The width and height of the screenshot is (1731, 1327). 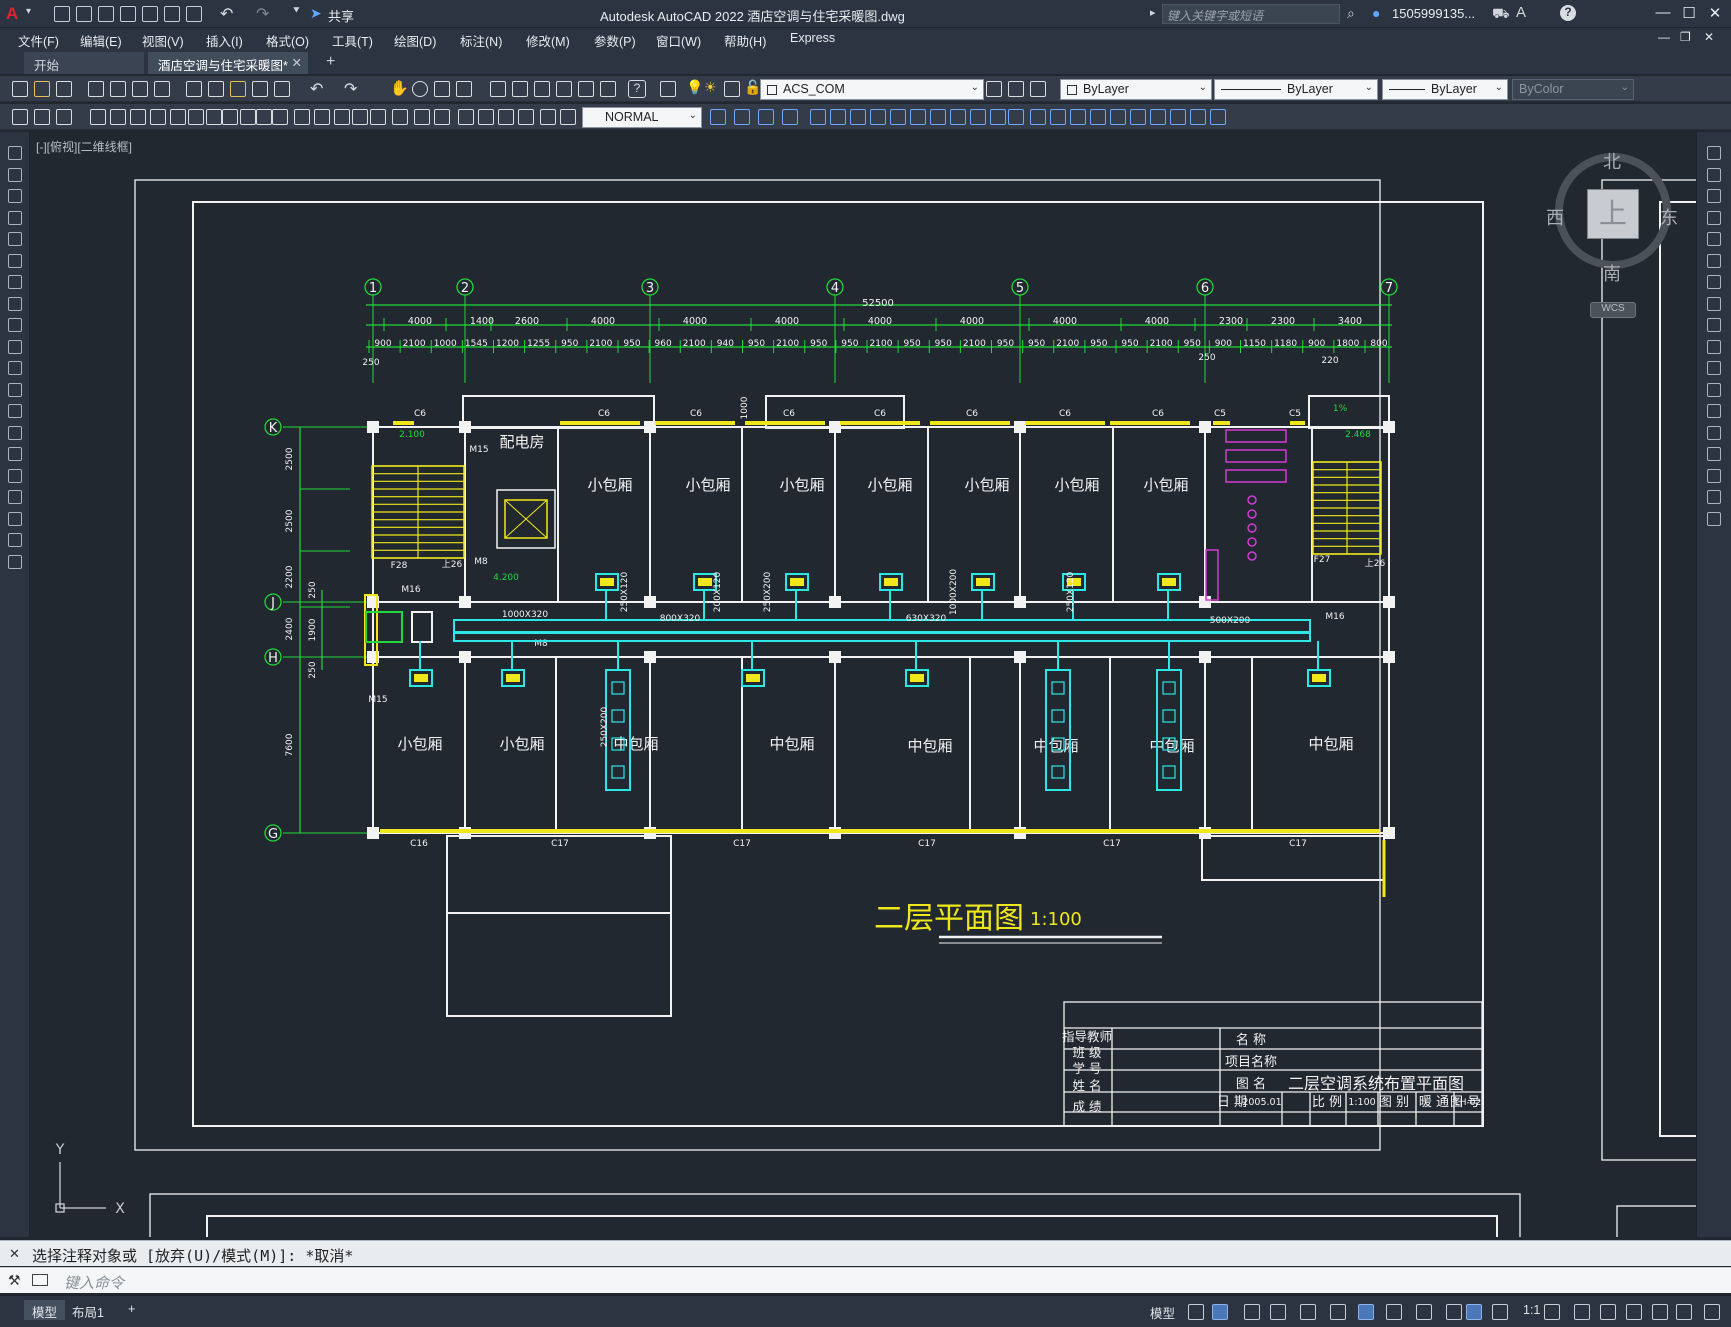 I want to click on status-toggle-15-icon, so click(x=1608, y=1312).